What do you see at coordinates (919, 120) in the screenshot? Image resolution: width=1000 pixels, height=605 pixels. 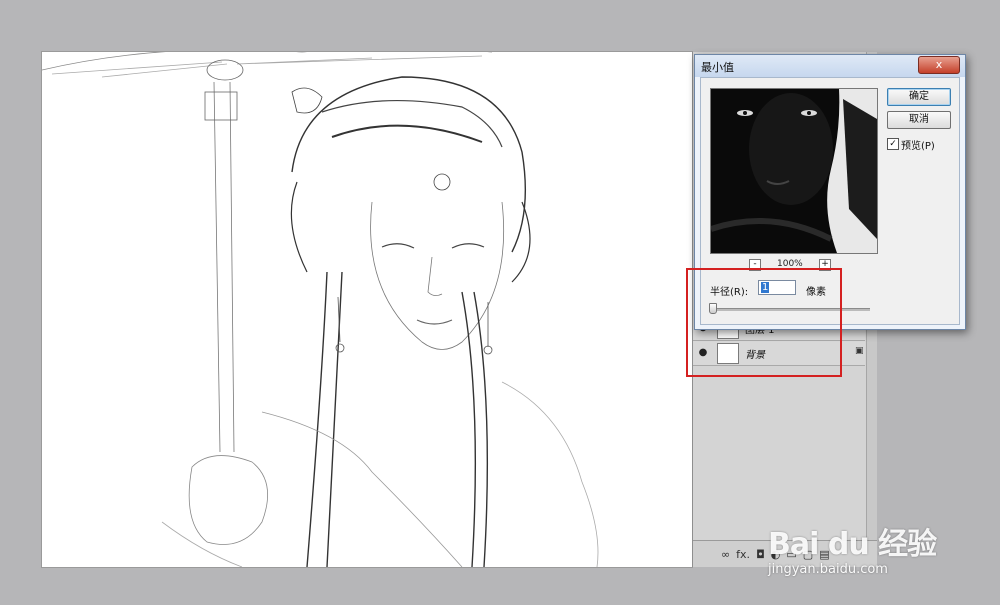 I see `cancel-button: 取消` at bounding box center [919, 120].